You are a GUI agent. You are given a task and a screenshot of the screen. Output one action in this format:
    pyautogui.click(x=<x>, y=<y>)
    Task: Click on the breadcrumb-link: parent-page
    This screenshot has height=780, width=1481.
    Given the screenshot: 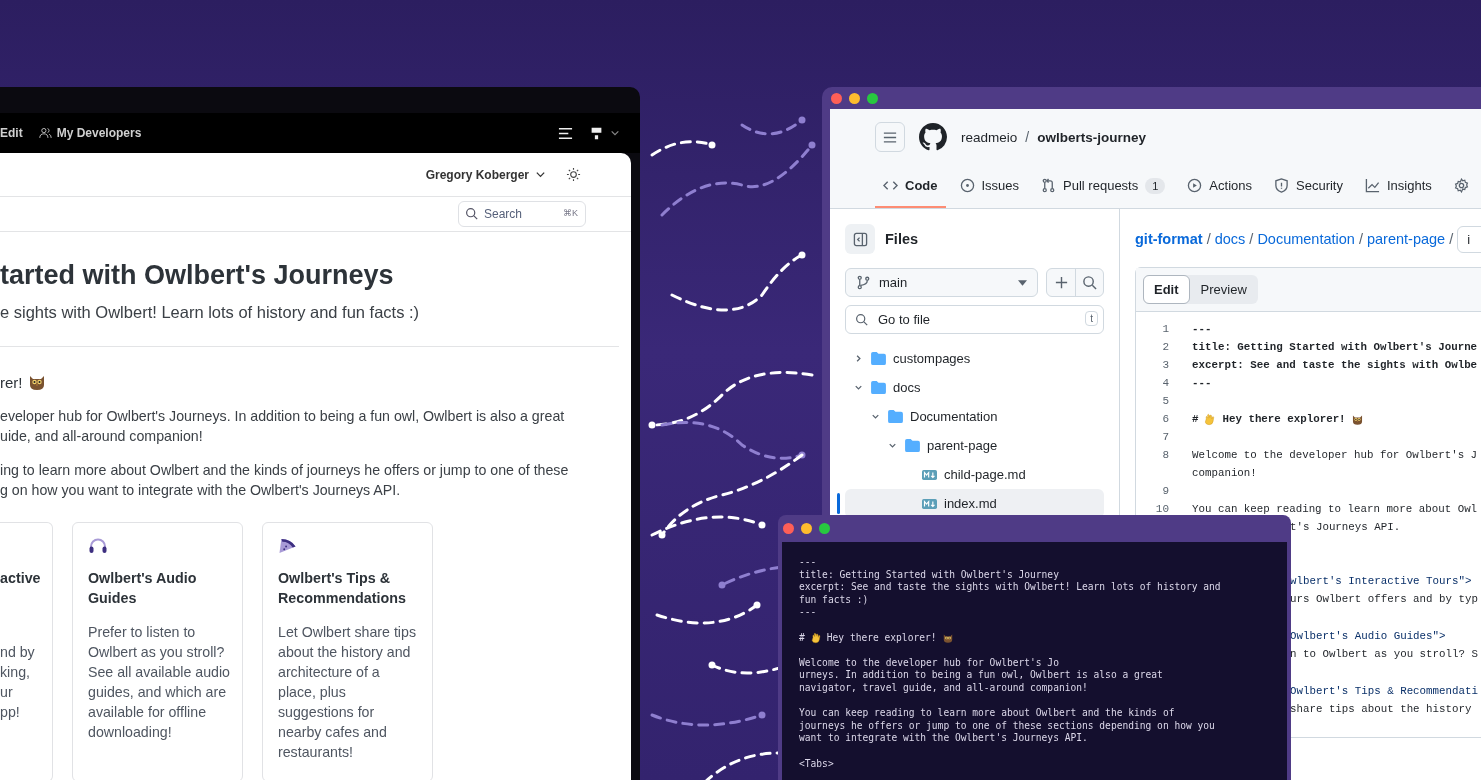 What is the action you would take?
    pyautogui.click(x=1406, y=239)
    